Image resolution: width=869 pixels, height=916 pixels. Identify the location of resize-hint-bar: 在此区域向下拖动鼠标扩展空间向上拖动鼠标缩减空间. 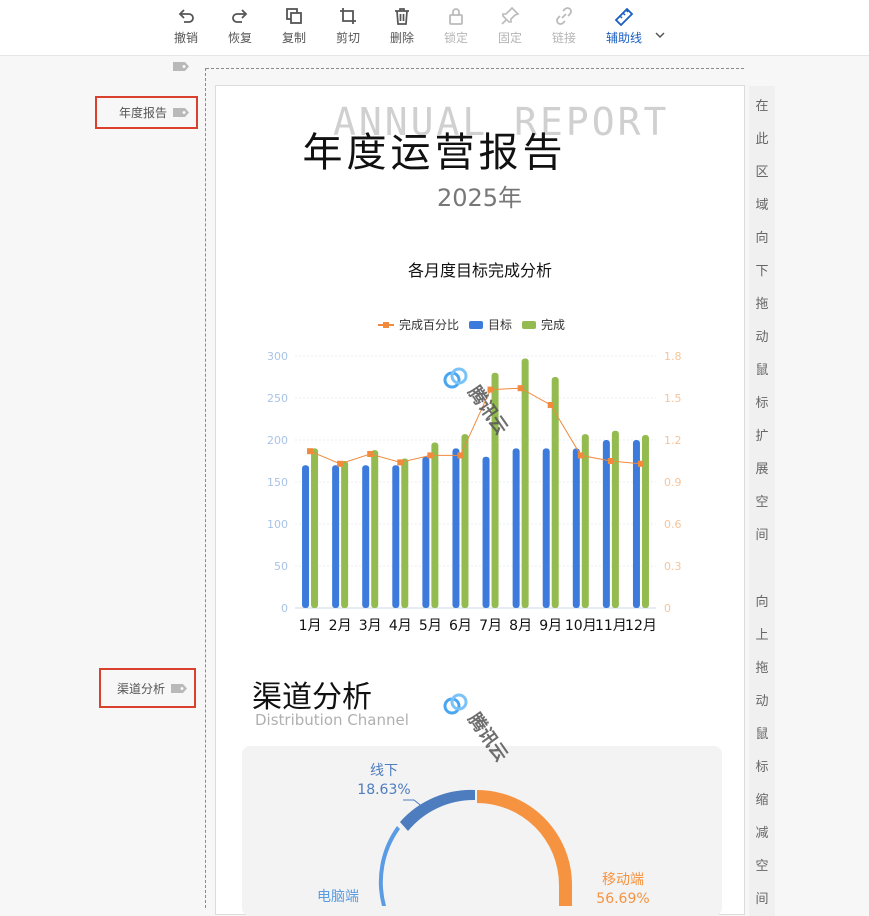
(762, 501).